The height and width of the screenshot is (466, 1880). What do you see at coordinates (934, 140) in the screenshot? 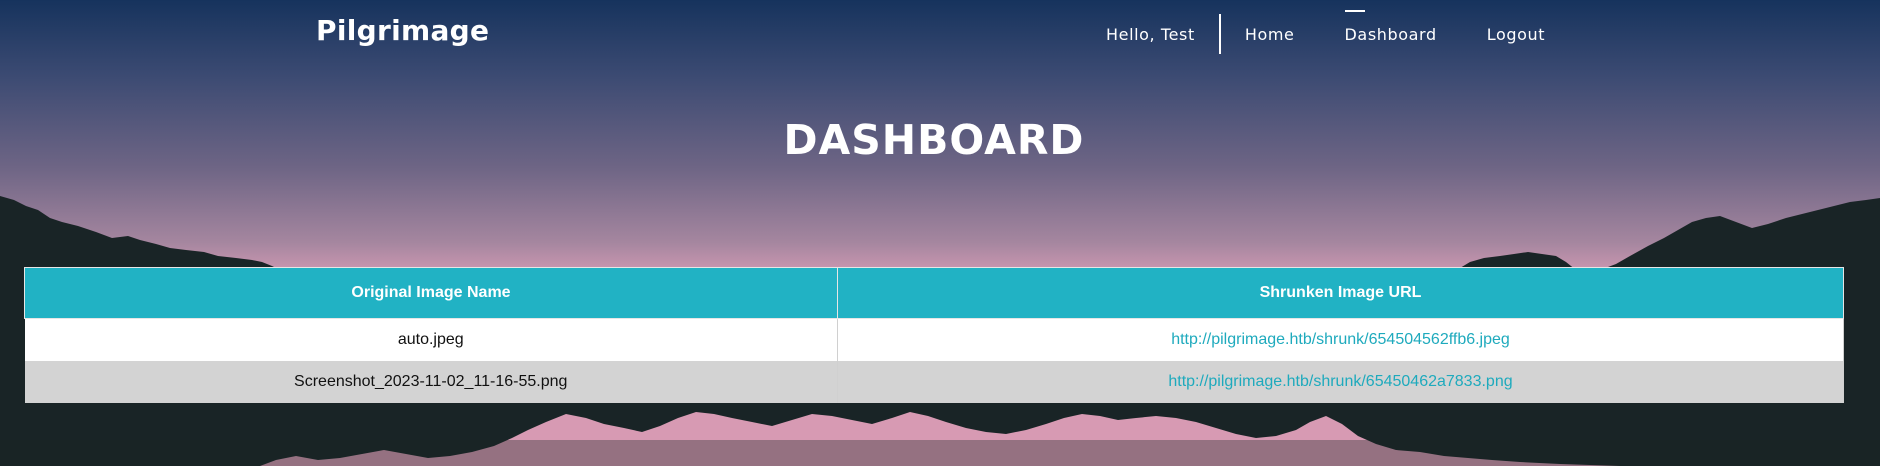
I see `page-title: DASHBOARD` at bounding box center [934, 140].